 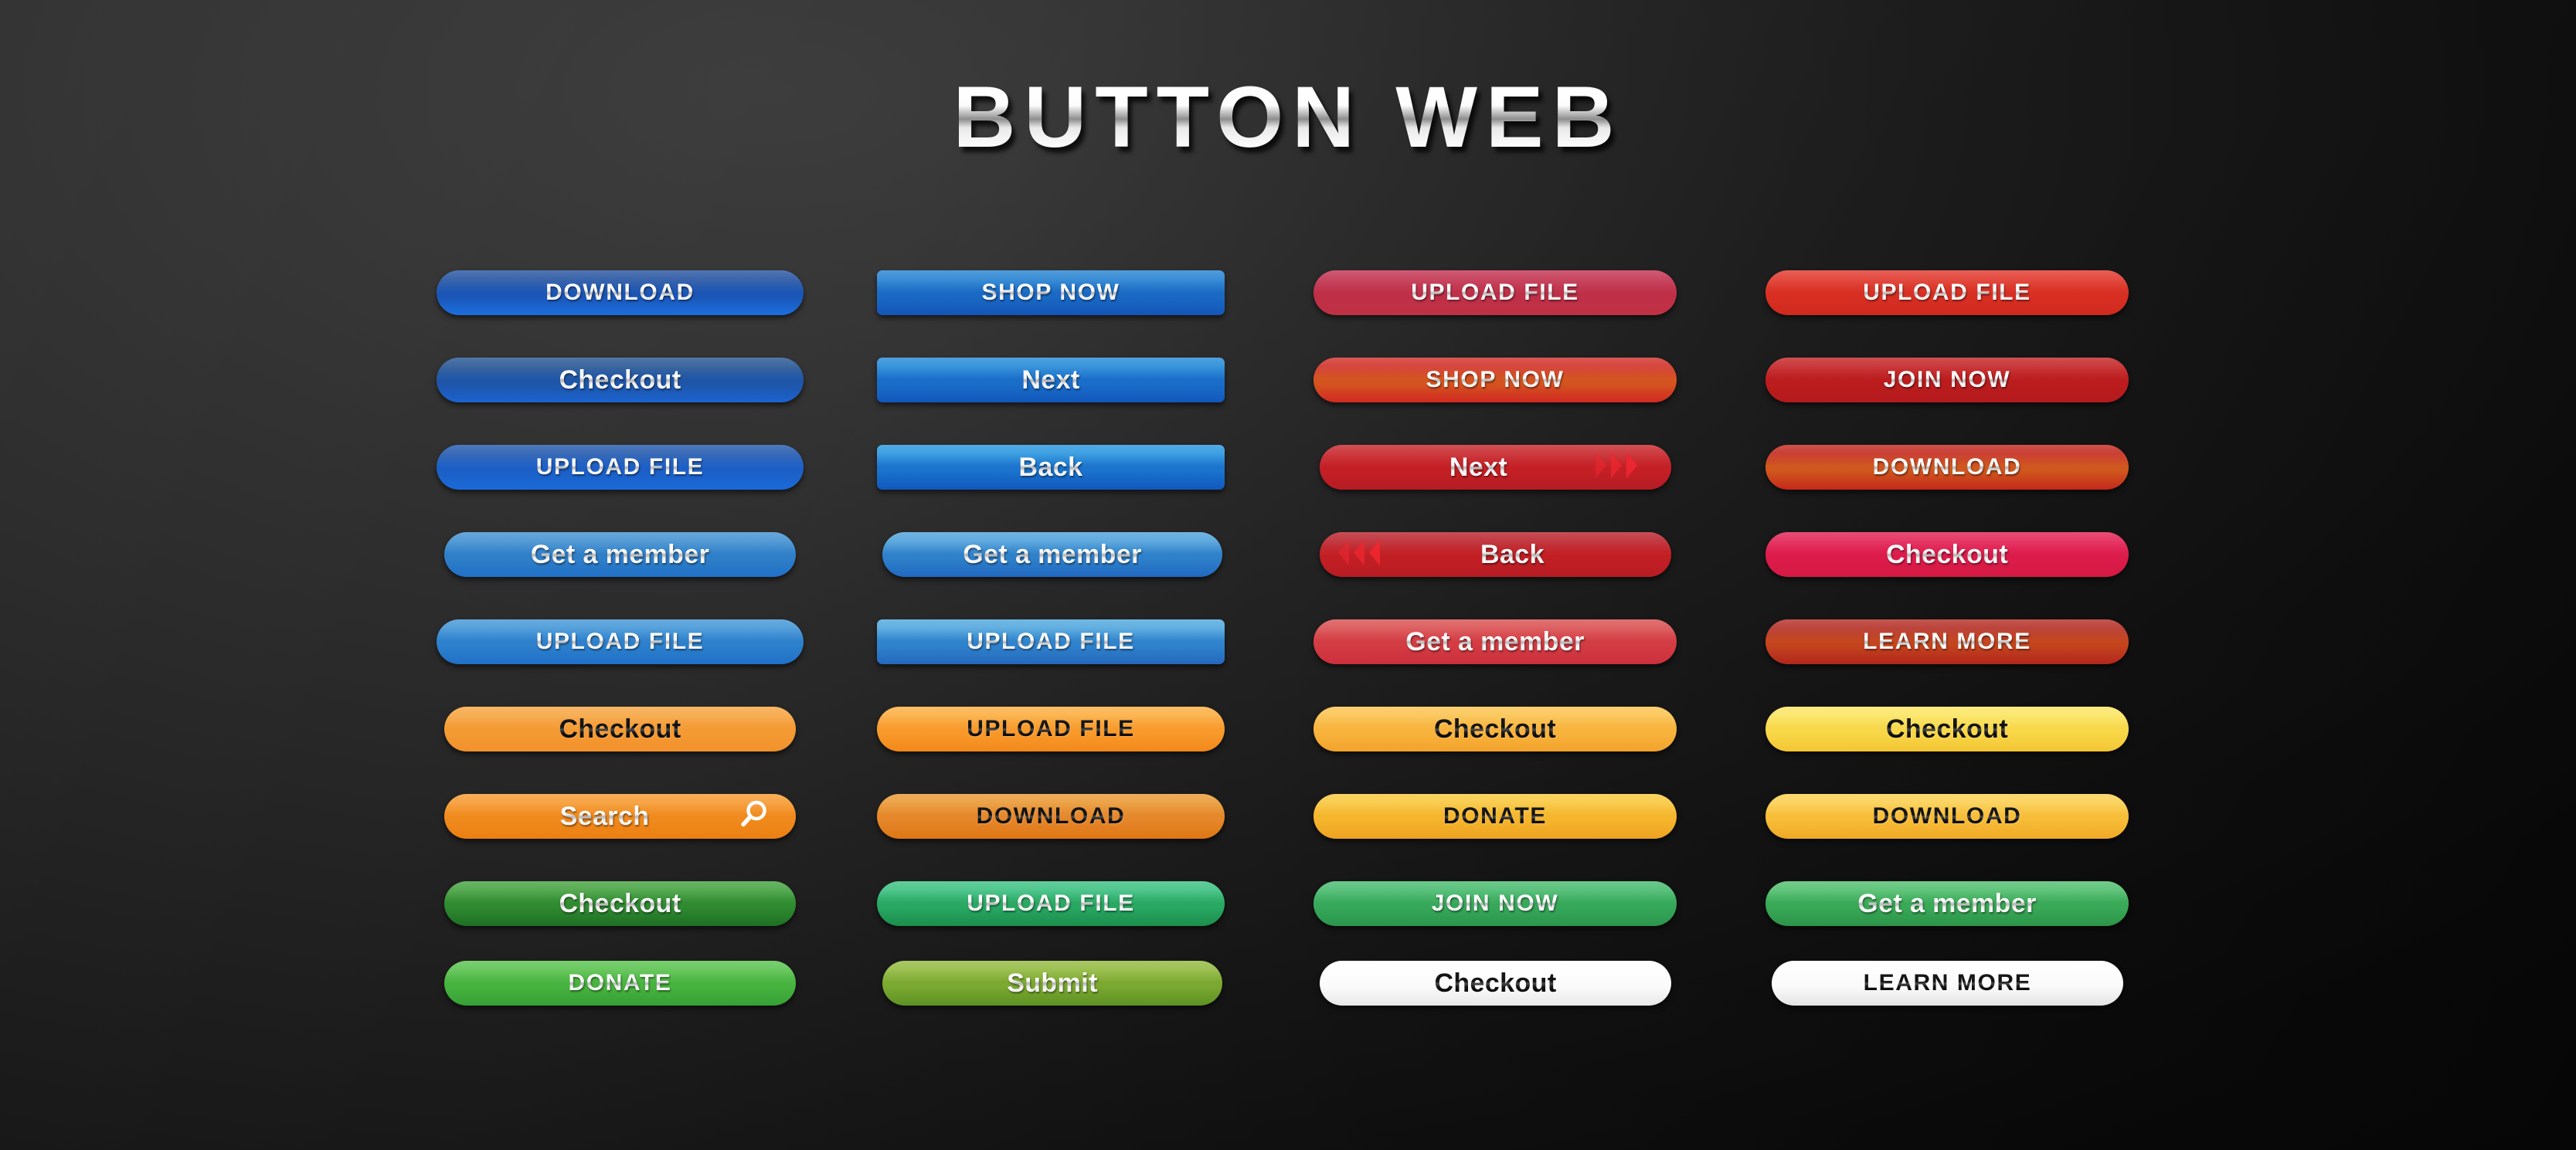 I want to click on chevron-right-double-icon, so click(x=1624, y=468).